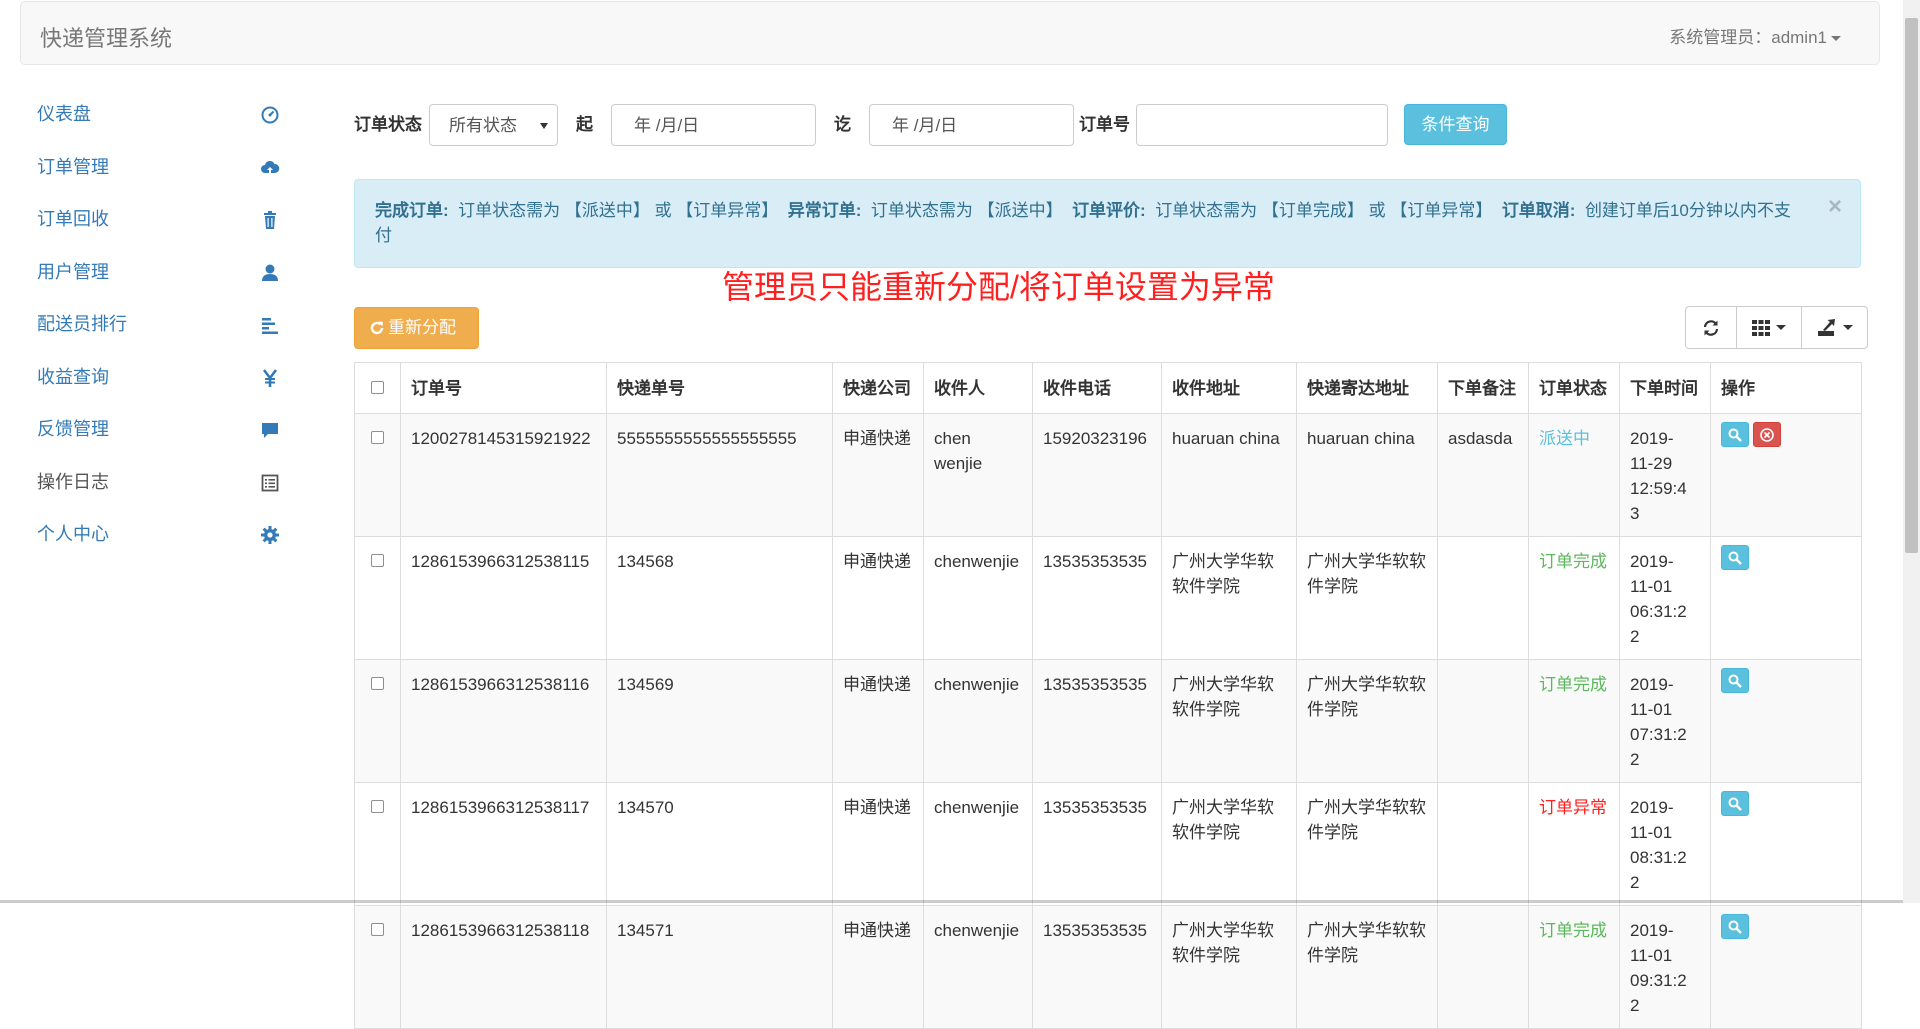 This screenshot has height=1029, width=1920. What do you see at coordinates (1229, 388) in the screenshot?
I see `column-header: 收件地址` at bounding box center [1229, 388].